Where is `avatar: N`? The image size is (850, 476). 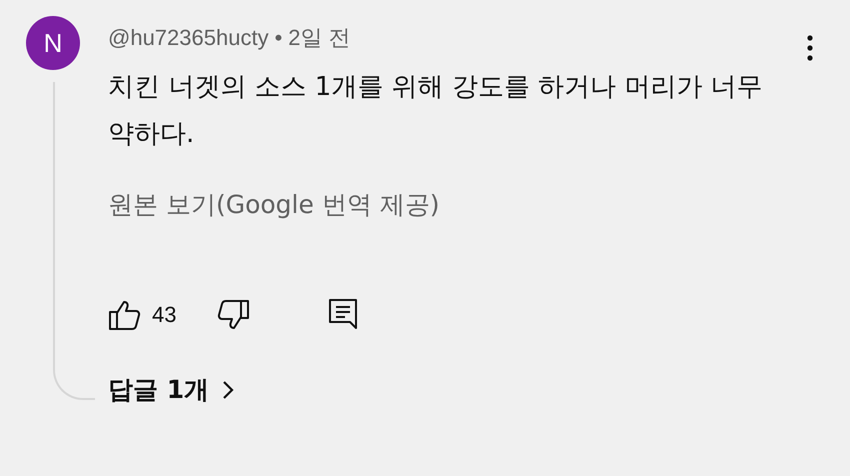
avatar: N is located at coordinates (53, 43).